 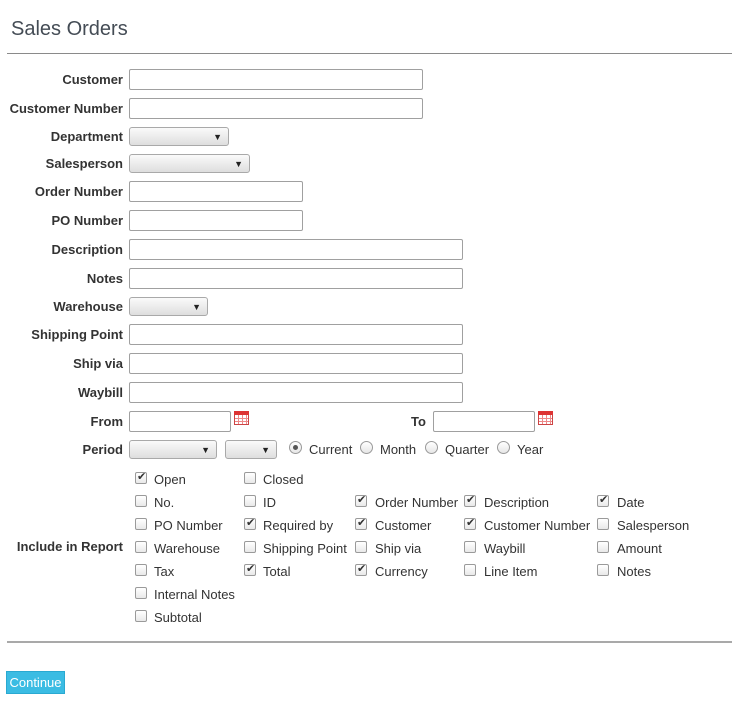 What do you see at coordinates (431, 447) in the screenshot?
I see `radio-quarter` at bounding box center [431, 447].